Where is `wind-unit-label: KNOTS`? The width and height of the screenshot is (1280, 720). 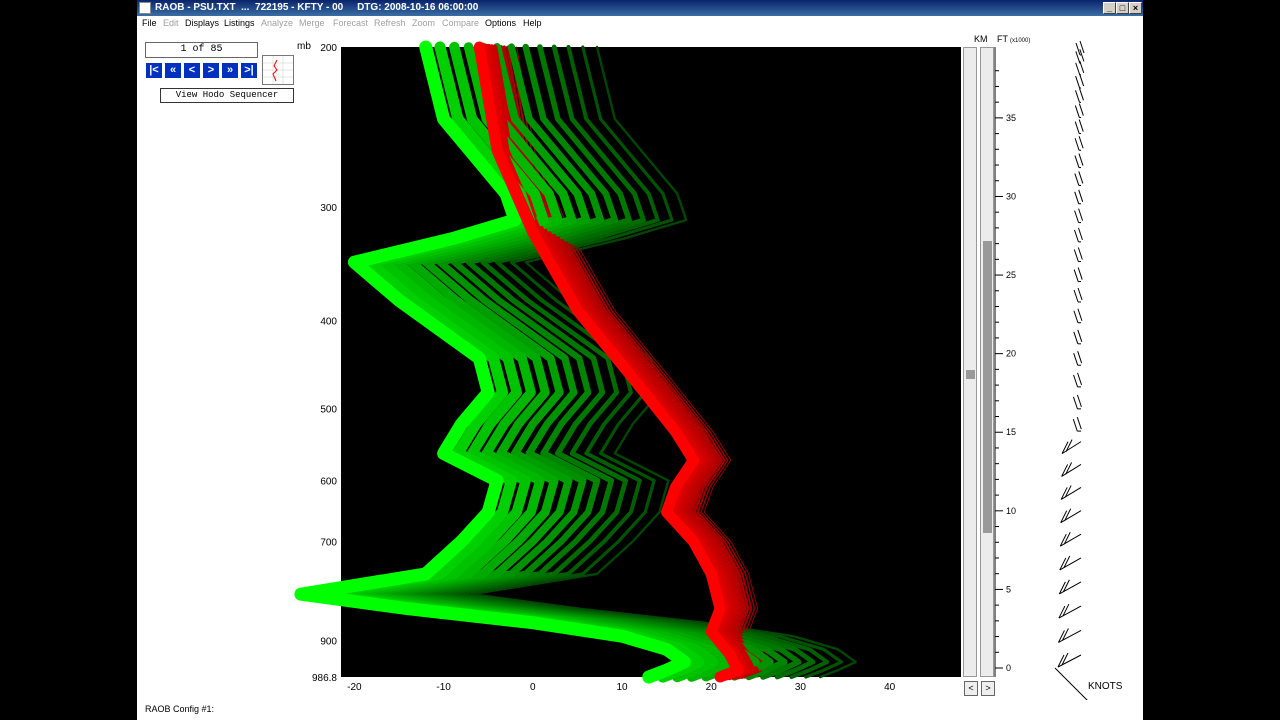
wind-unit-label: KNOTS is located at coordinates (1105, 686).